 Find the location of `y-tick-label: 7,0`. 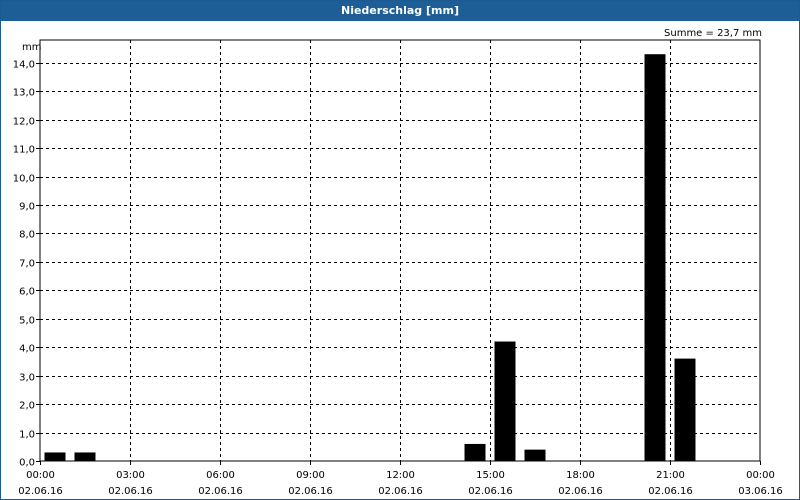

y-tick-label: 7,0 is located at coordinates (27, 264).